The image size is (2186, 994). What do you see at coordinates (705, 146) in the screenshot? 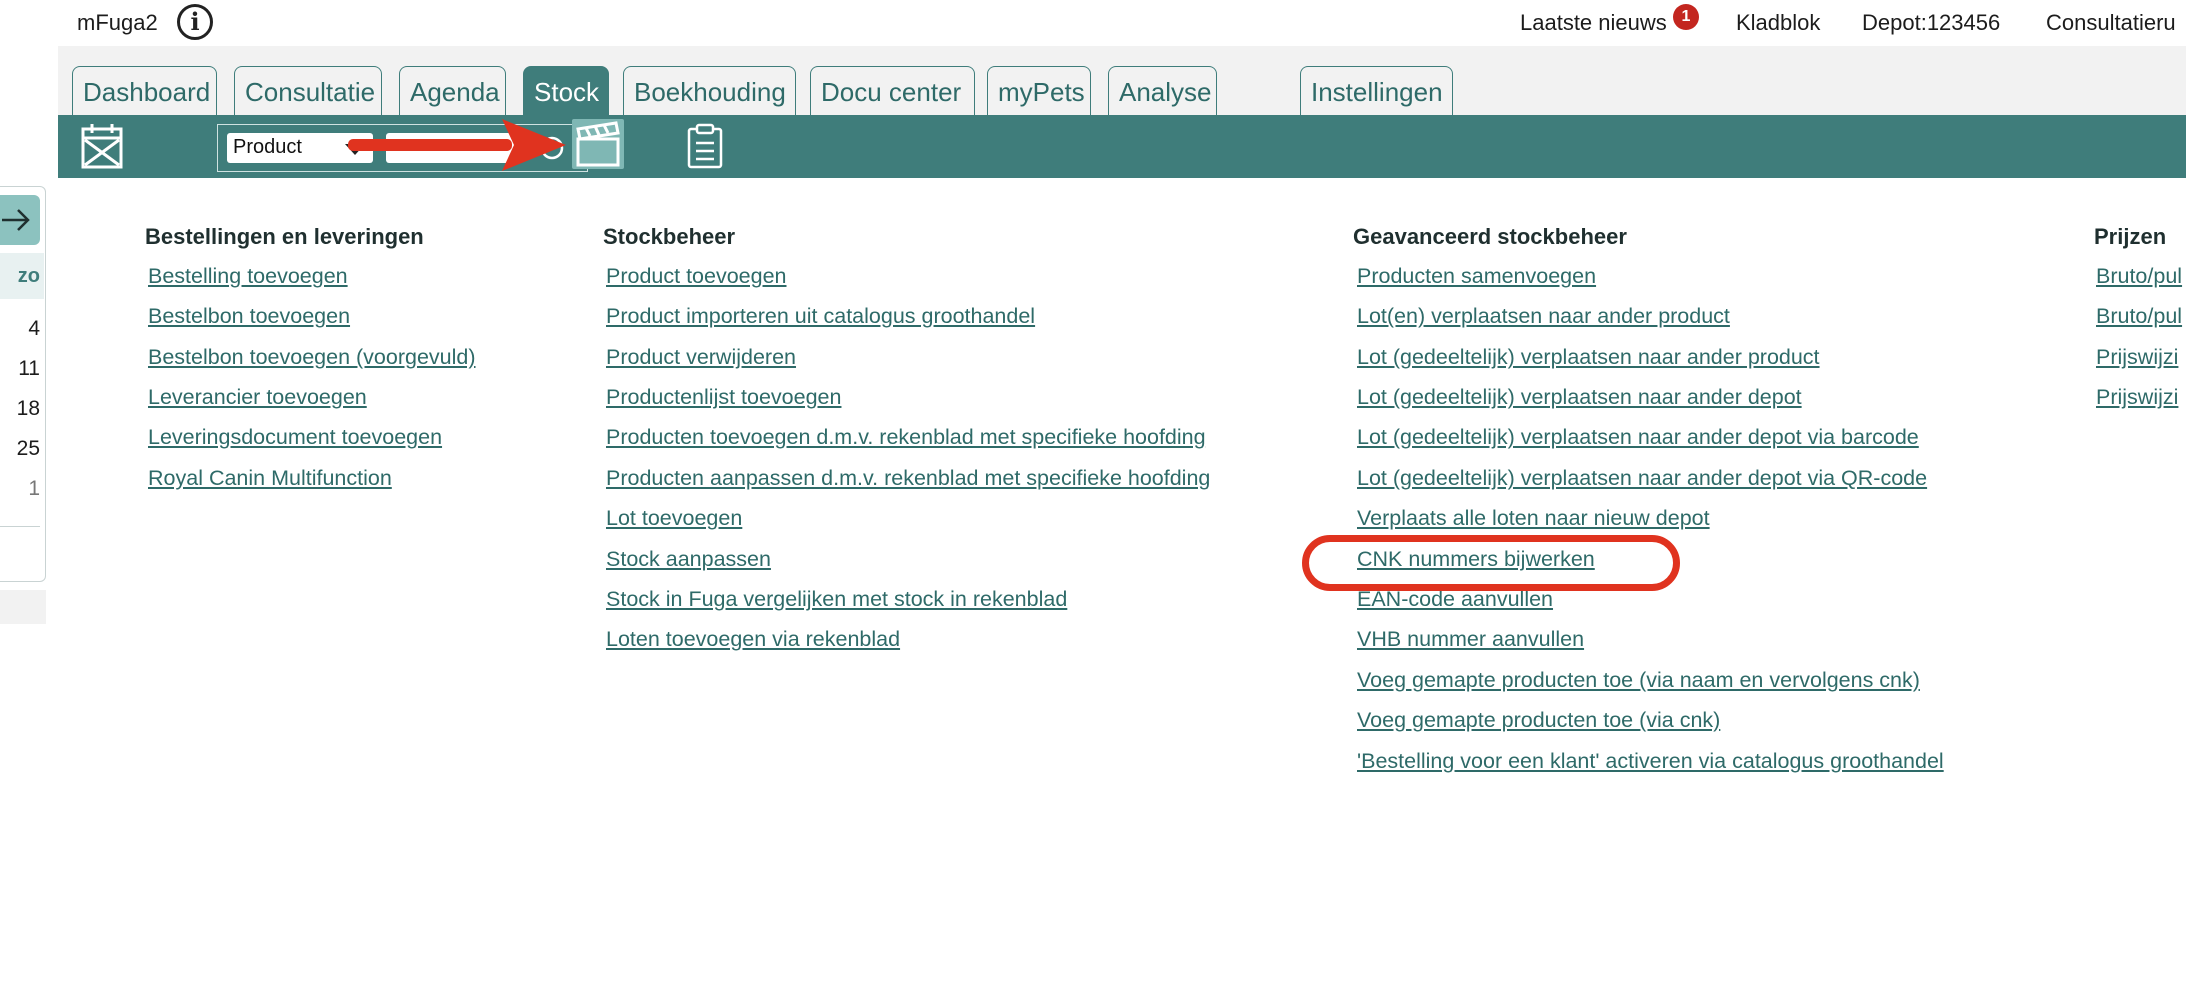
I see `clipboard-icon` at bounding box center [705, 146].